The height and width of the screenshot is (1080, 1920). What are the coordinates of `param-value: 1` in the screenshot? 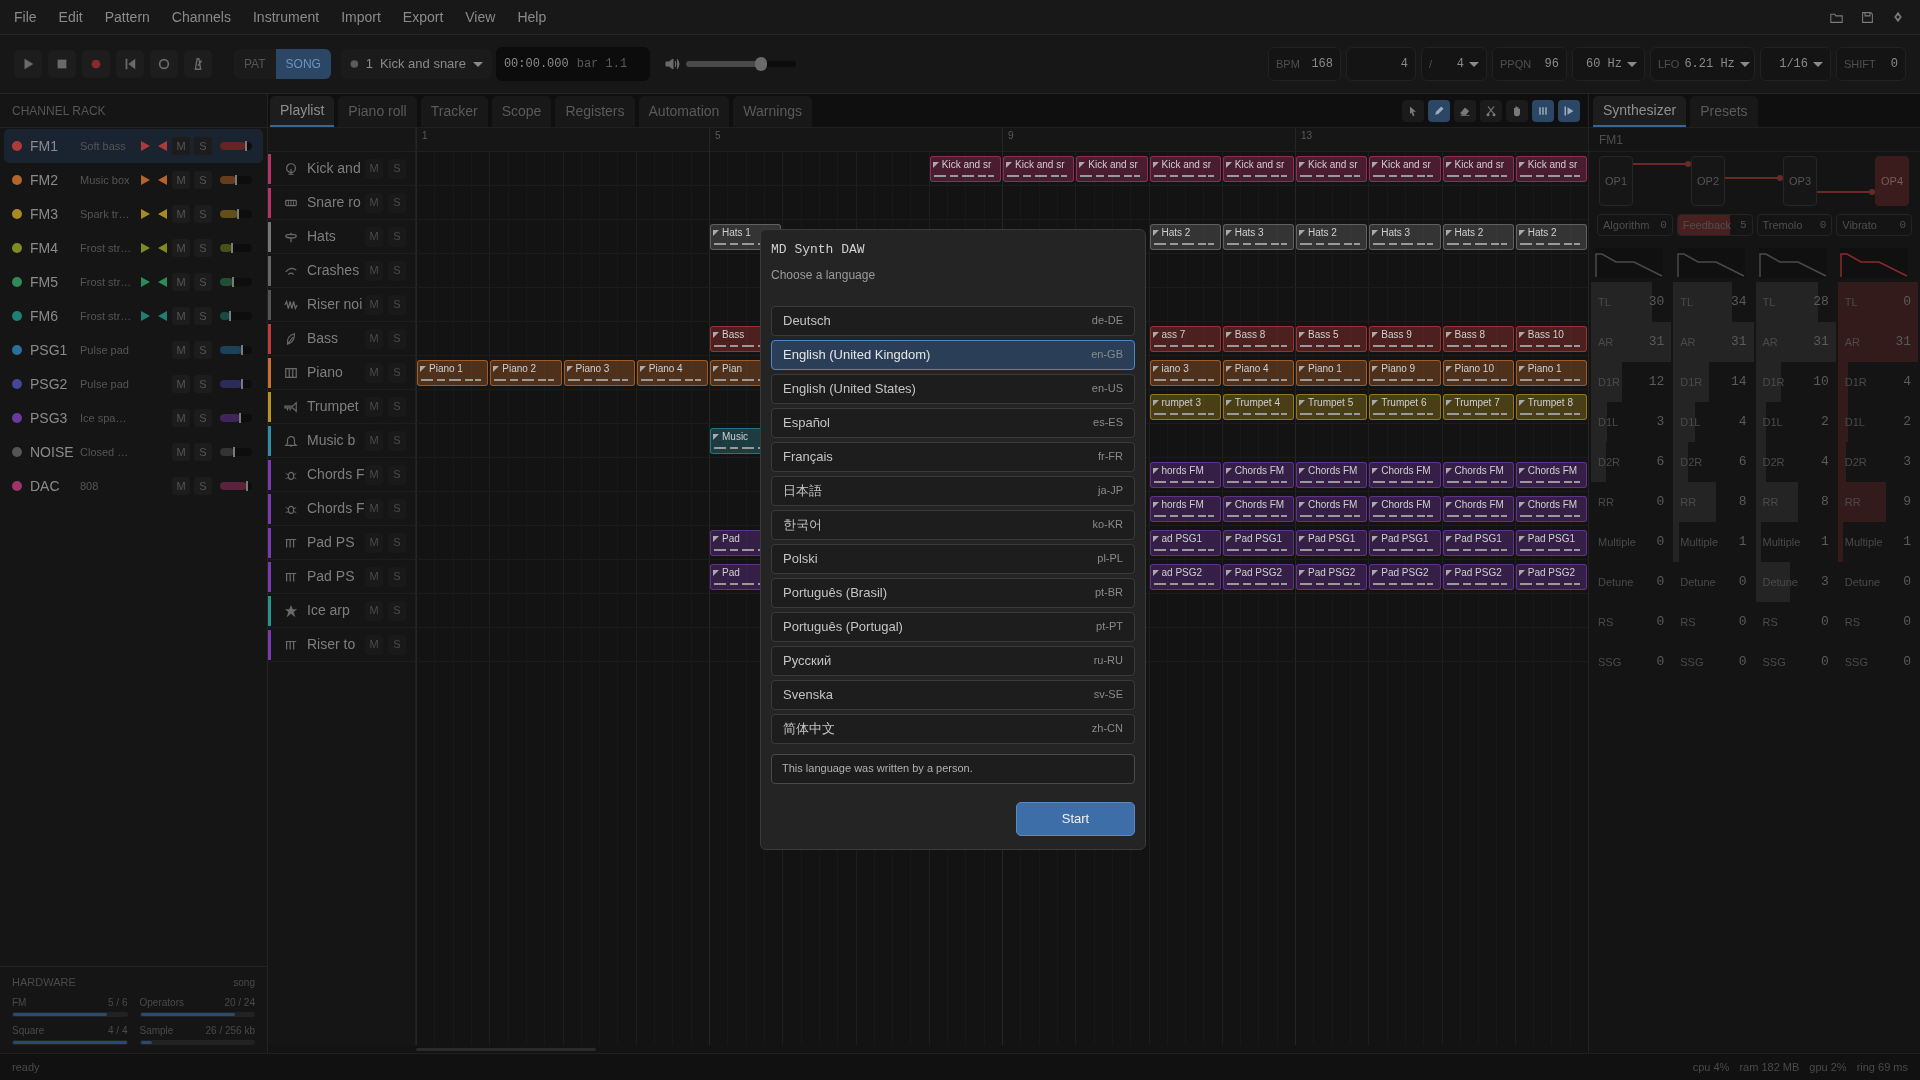 It's located at (1742, 542).